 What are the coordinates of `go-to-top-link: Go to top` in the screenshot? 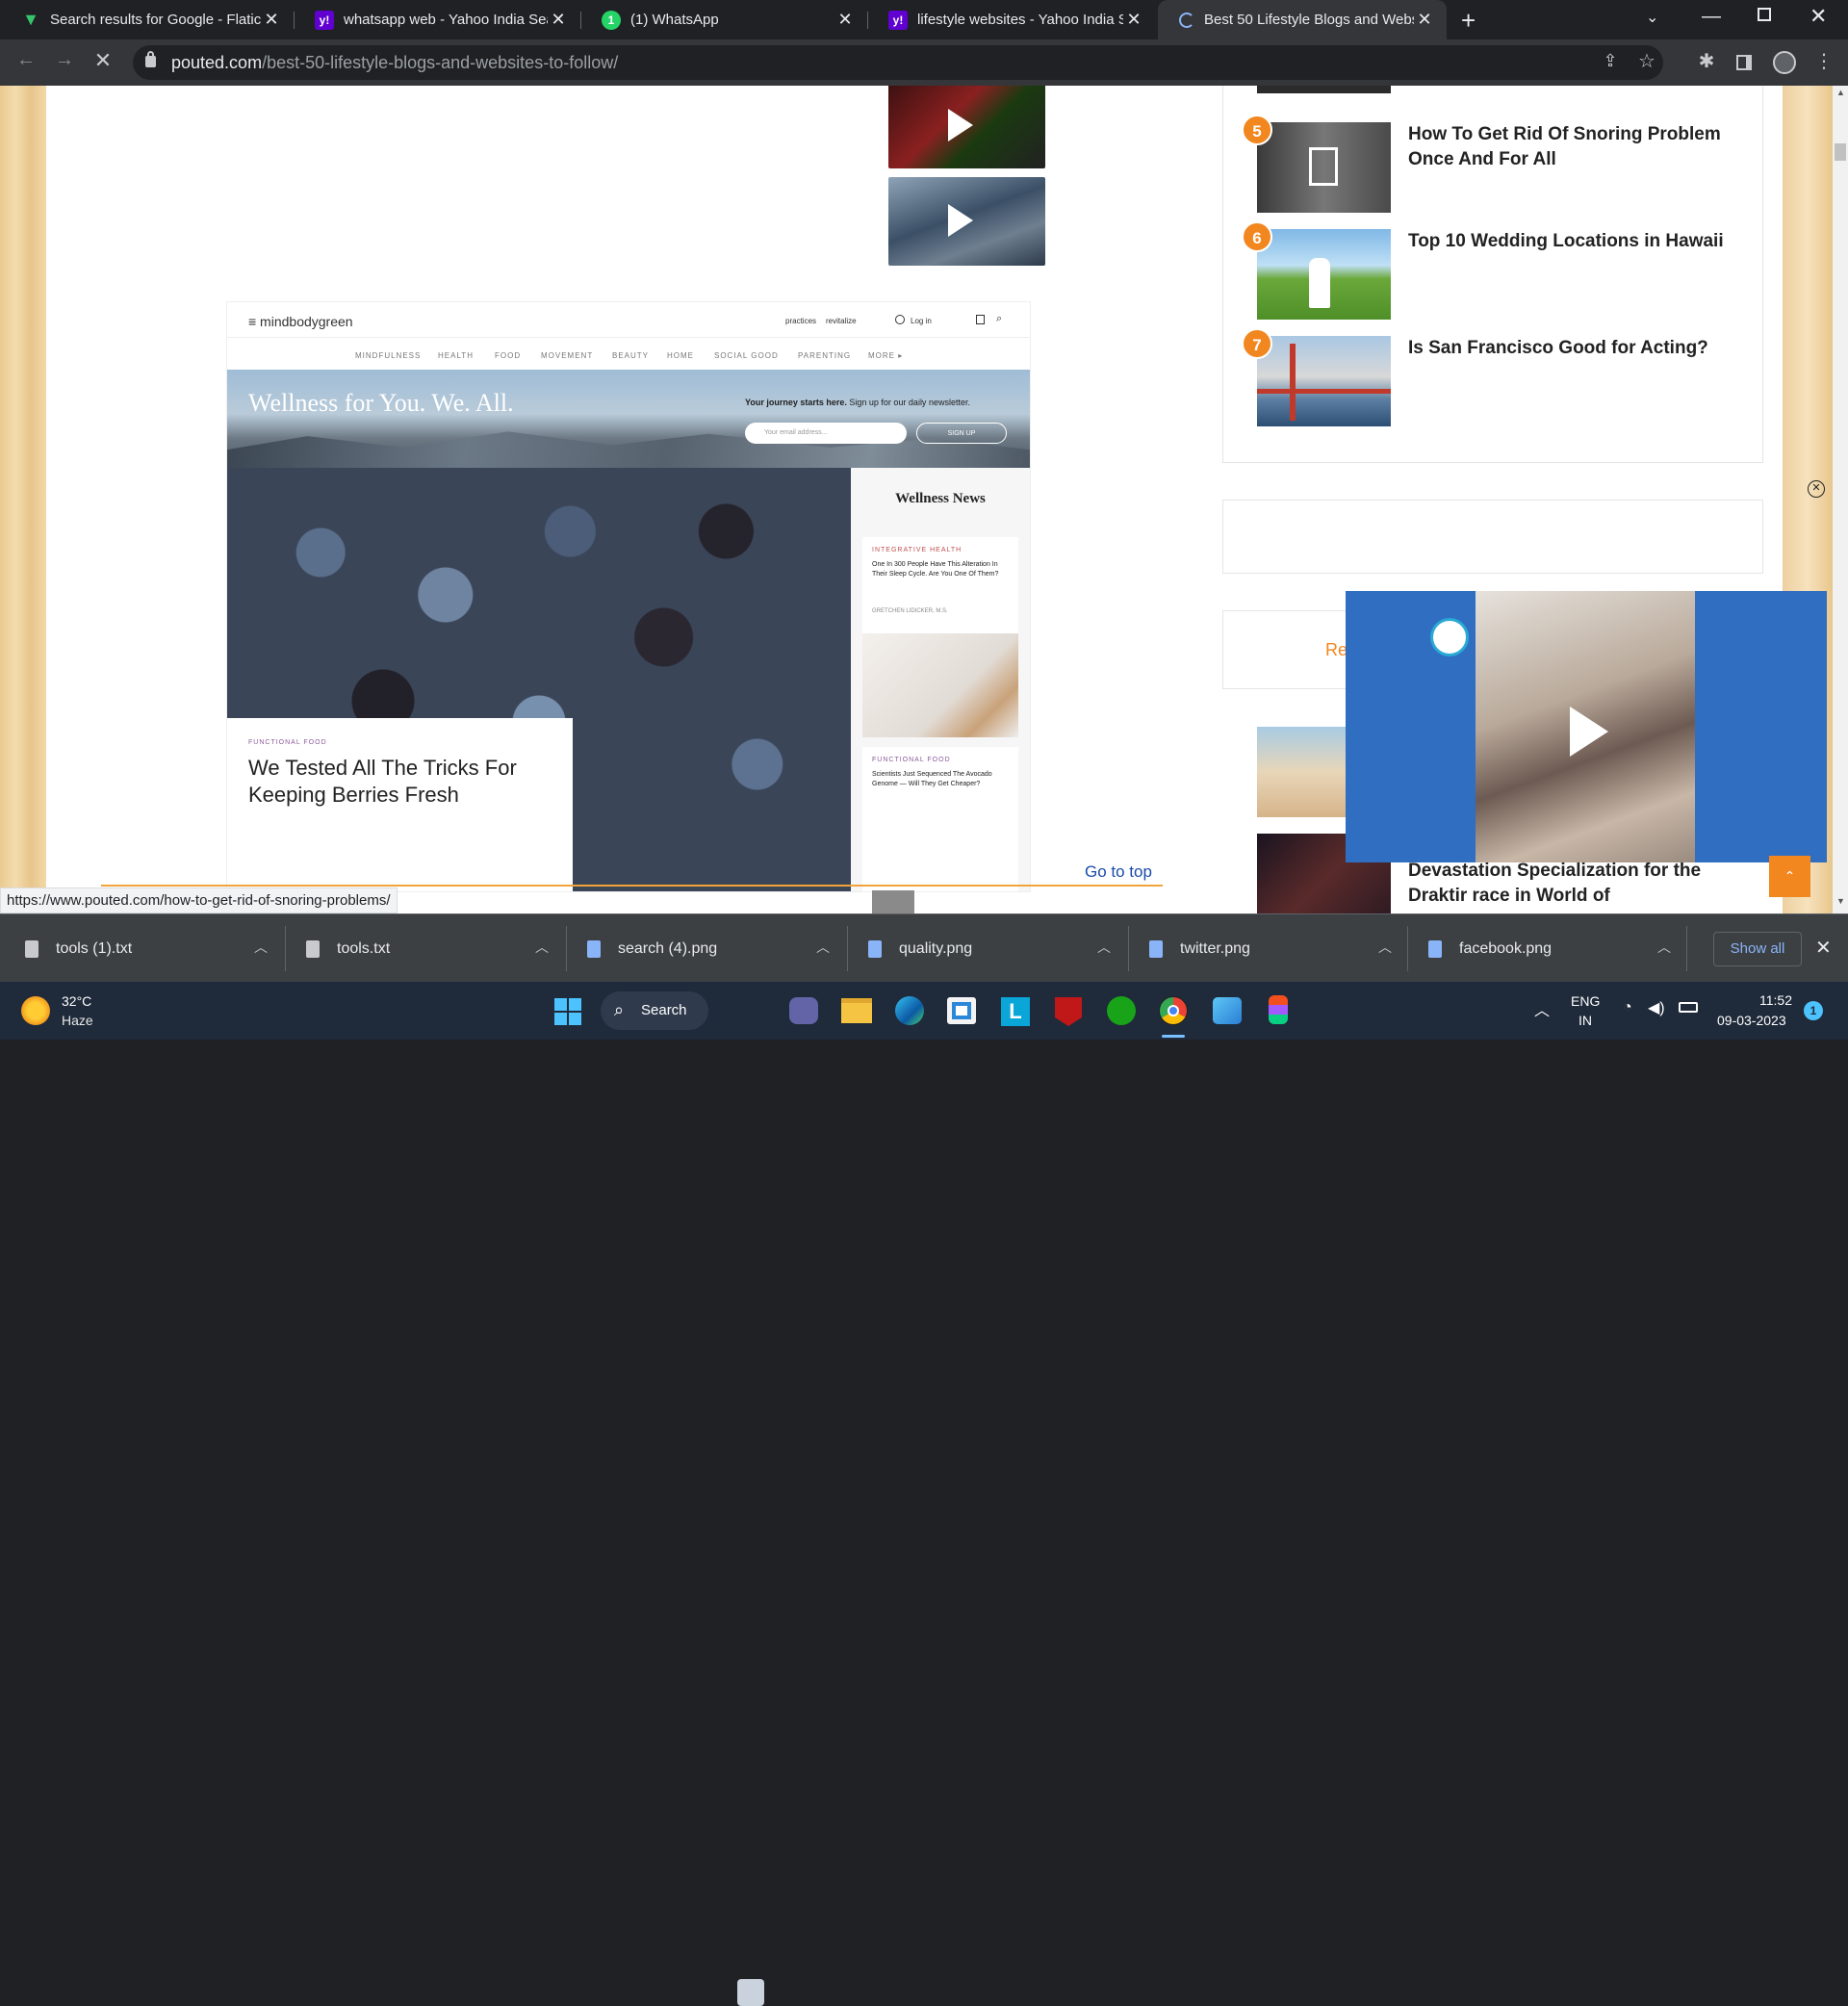 It's located at (1118, 872).